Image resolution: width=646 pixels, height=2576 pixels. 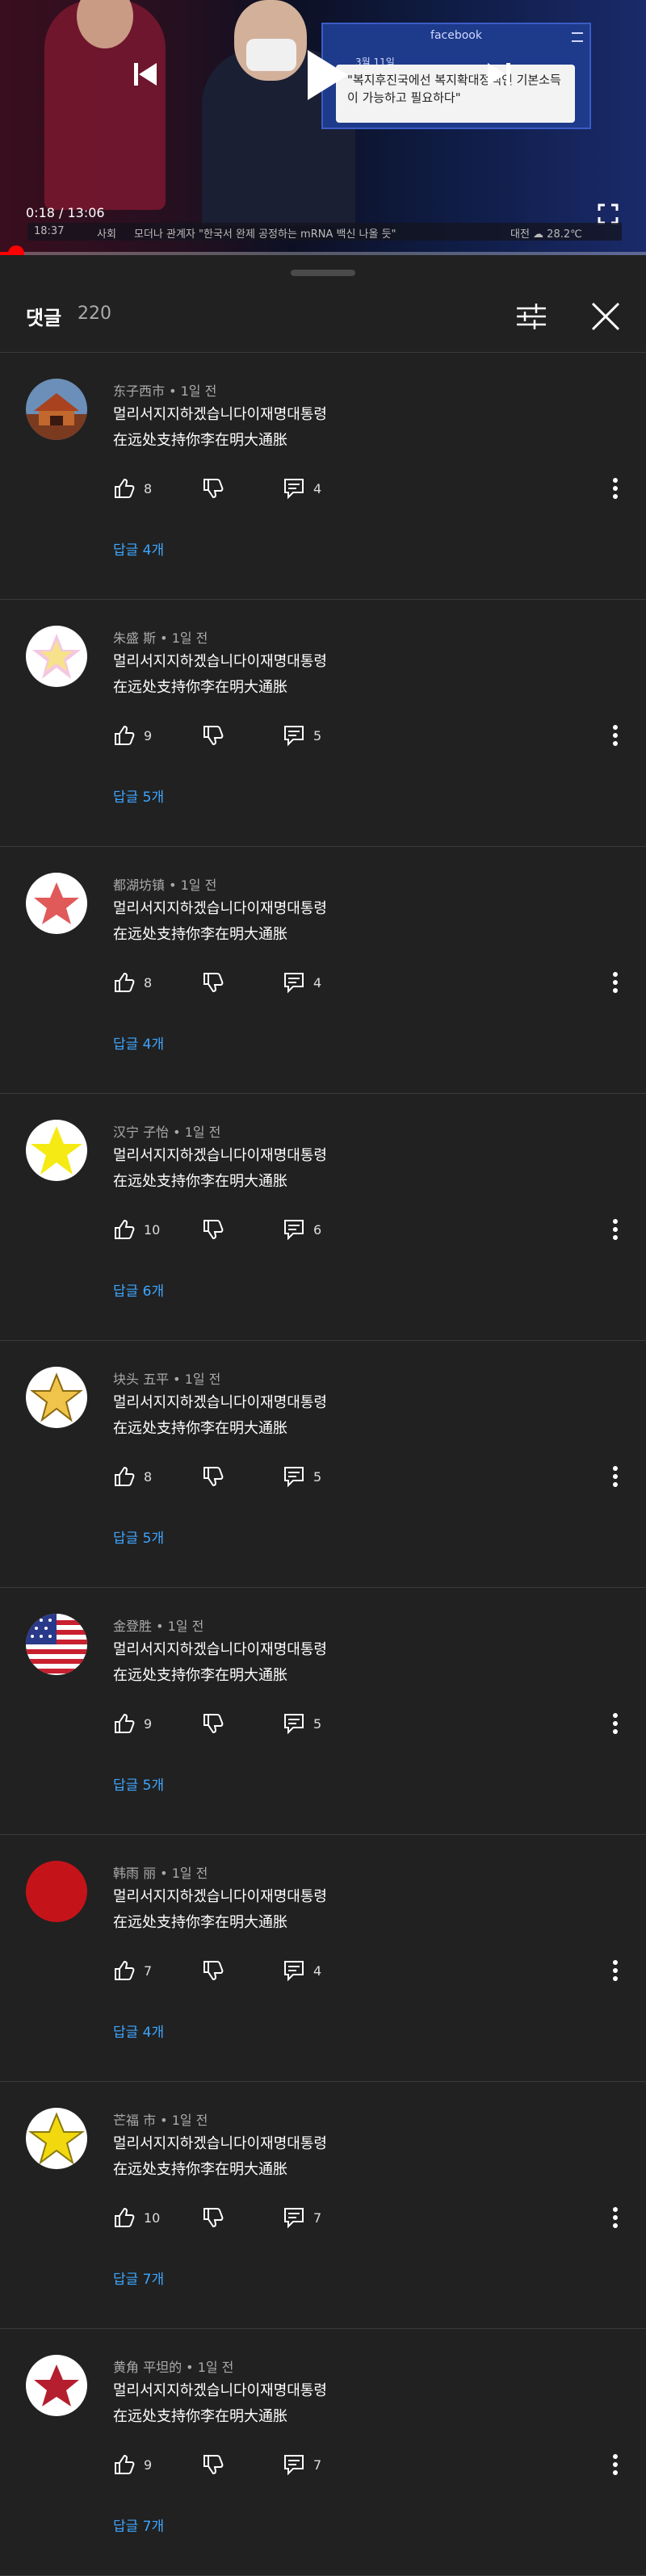 I want to click on comment-author: 都湖坊镇 • 1일 전, so click(x=165, y=884).